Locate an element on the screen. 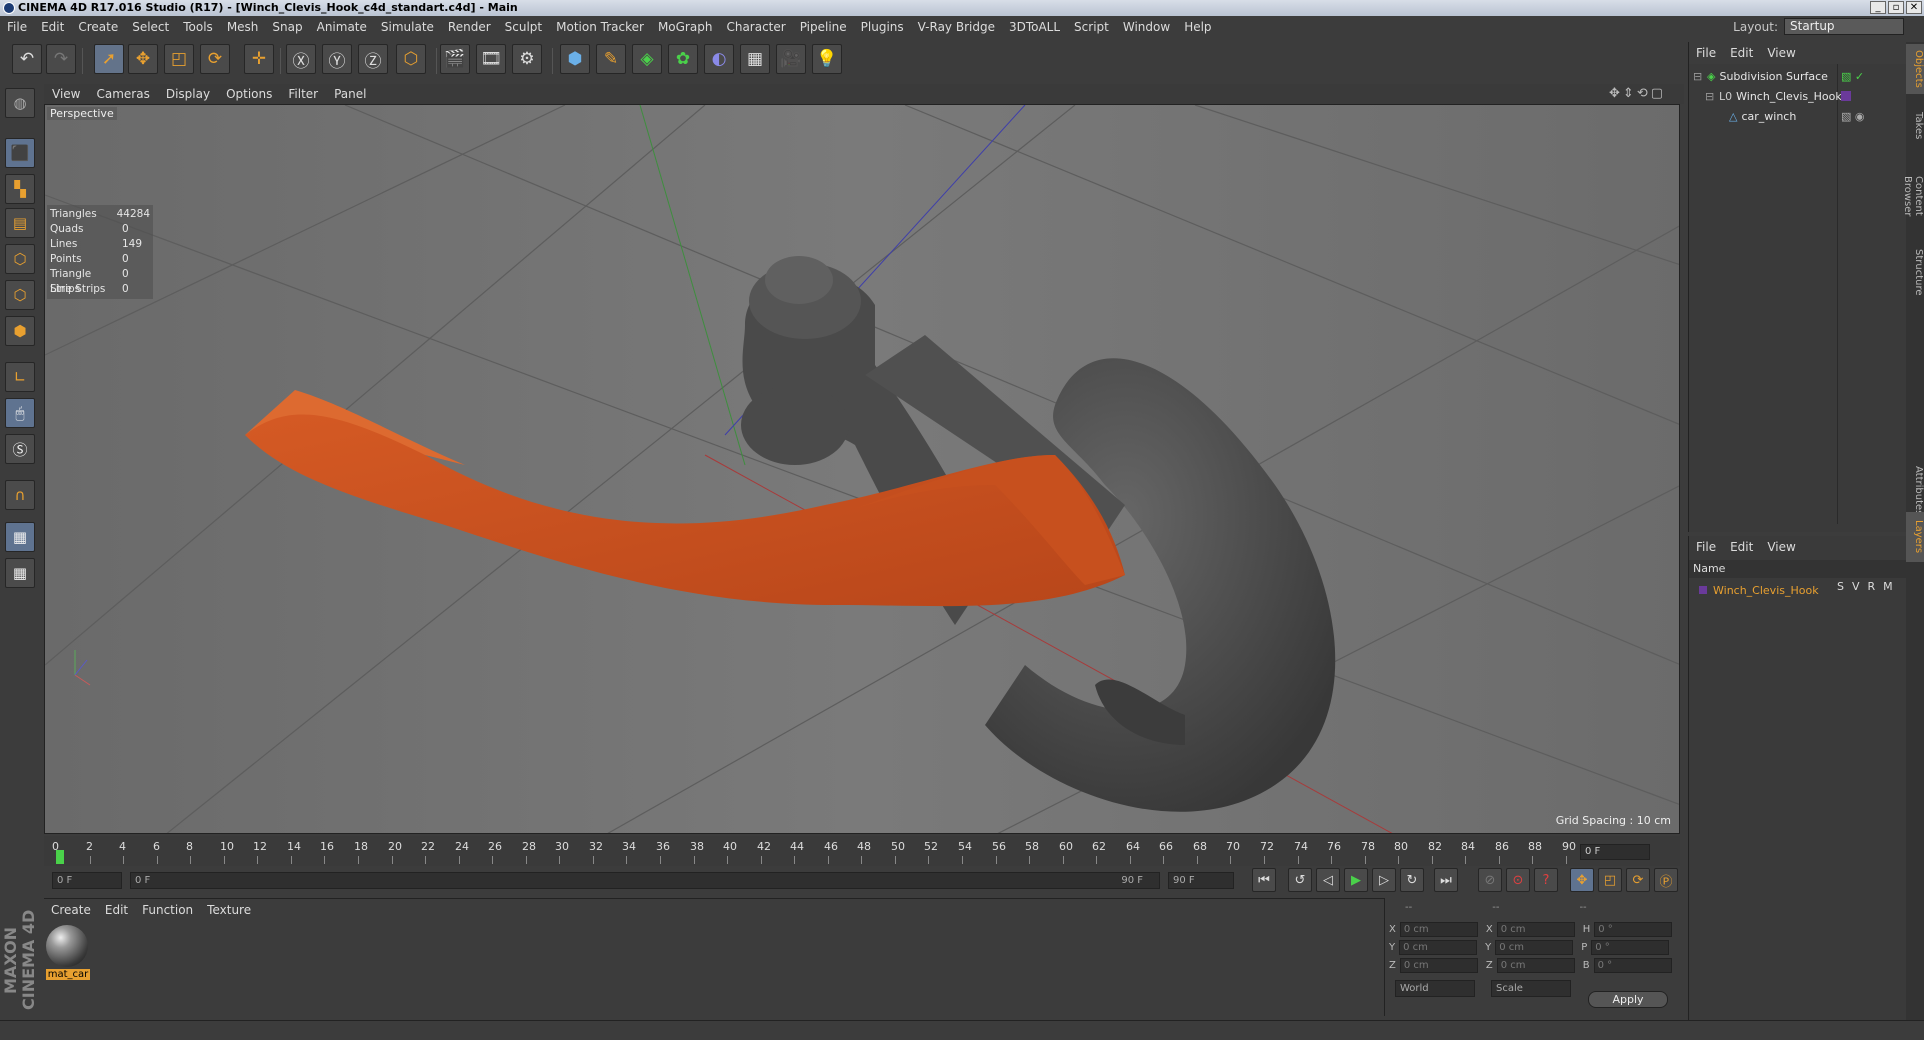  menu-snap: Snap is located at coordinates (287, 27).